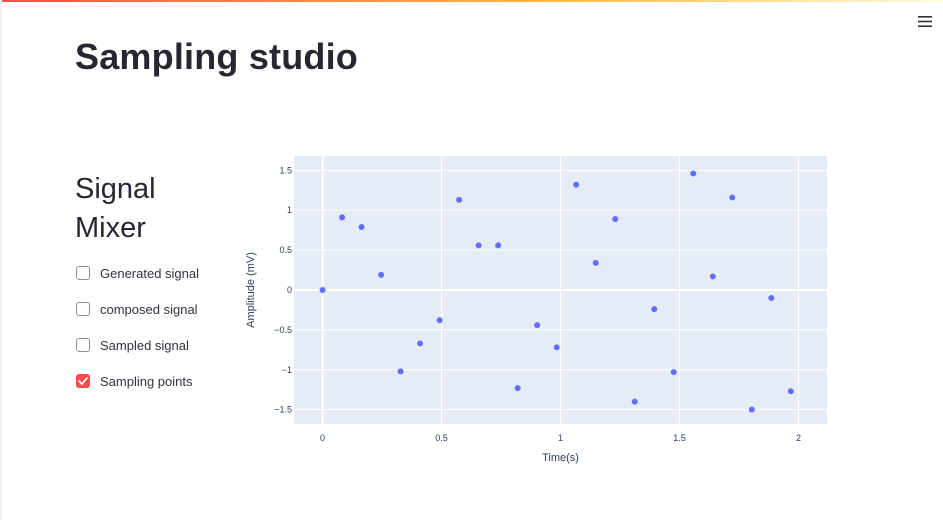 This screenshot has height=520, width=943. What do you see at coordinates (283, 410) in the screenshot?
I see `y-tick-label: −1.5` at bounding box center [283, 410].